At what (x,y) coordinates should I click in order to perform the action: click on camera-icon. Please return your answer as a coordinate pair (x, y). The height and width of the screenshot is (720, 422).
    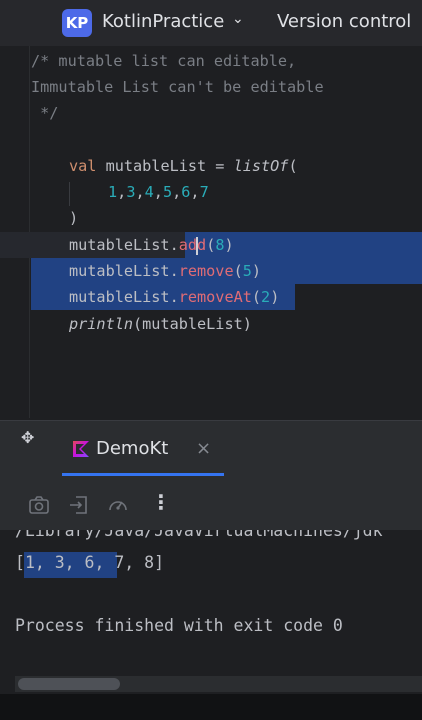
    Looking at the image, I should click on (39, 505).